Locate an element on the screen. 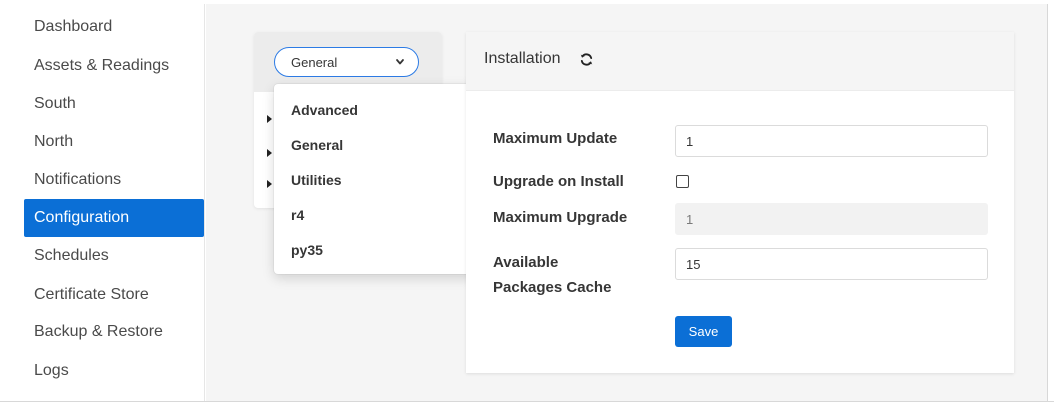 Image resolution: width=1054 pixels, height=406 pixels. available-packages-cache-label-line1: Available is located at coordinates (526, 262).